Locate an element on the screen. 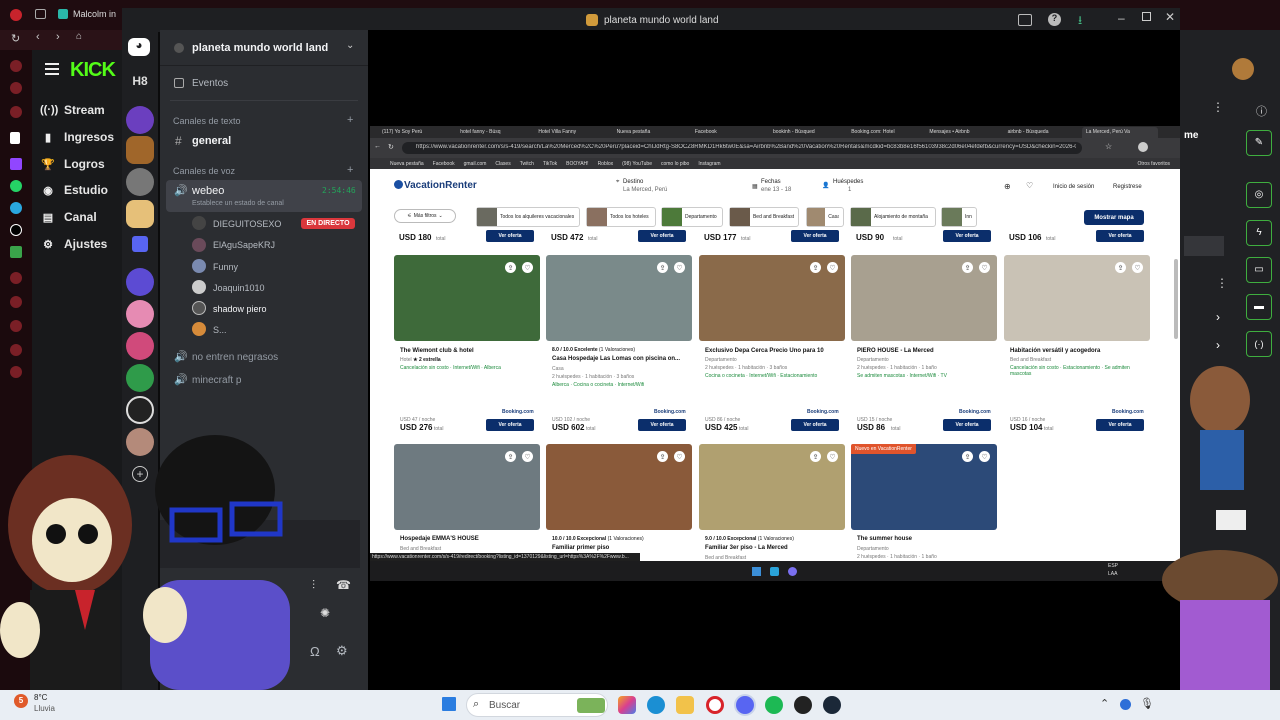  lang-indicator-2: LAA is located at coordinates (1112, 574).